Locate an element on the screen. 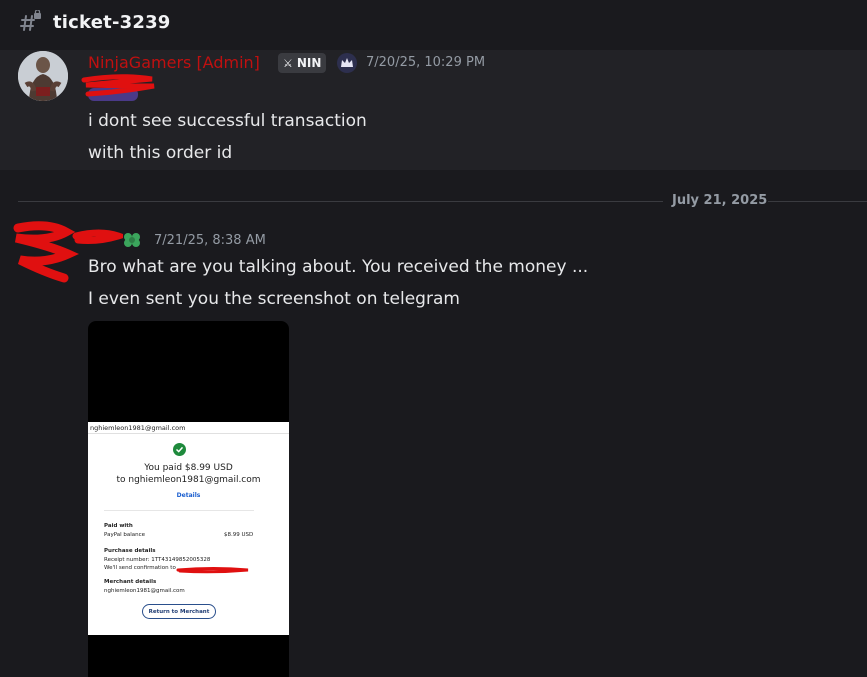  receipt-paid: You paid $8.99 USD is located at coordinates (188, 468).